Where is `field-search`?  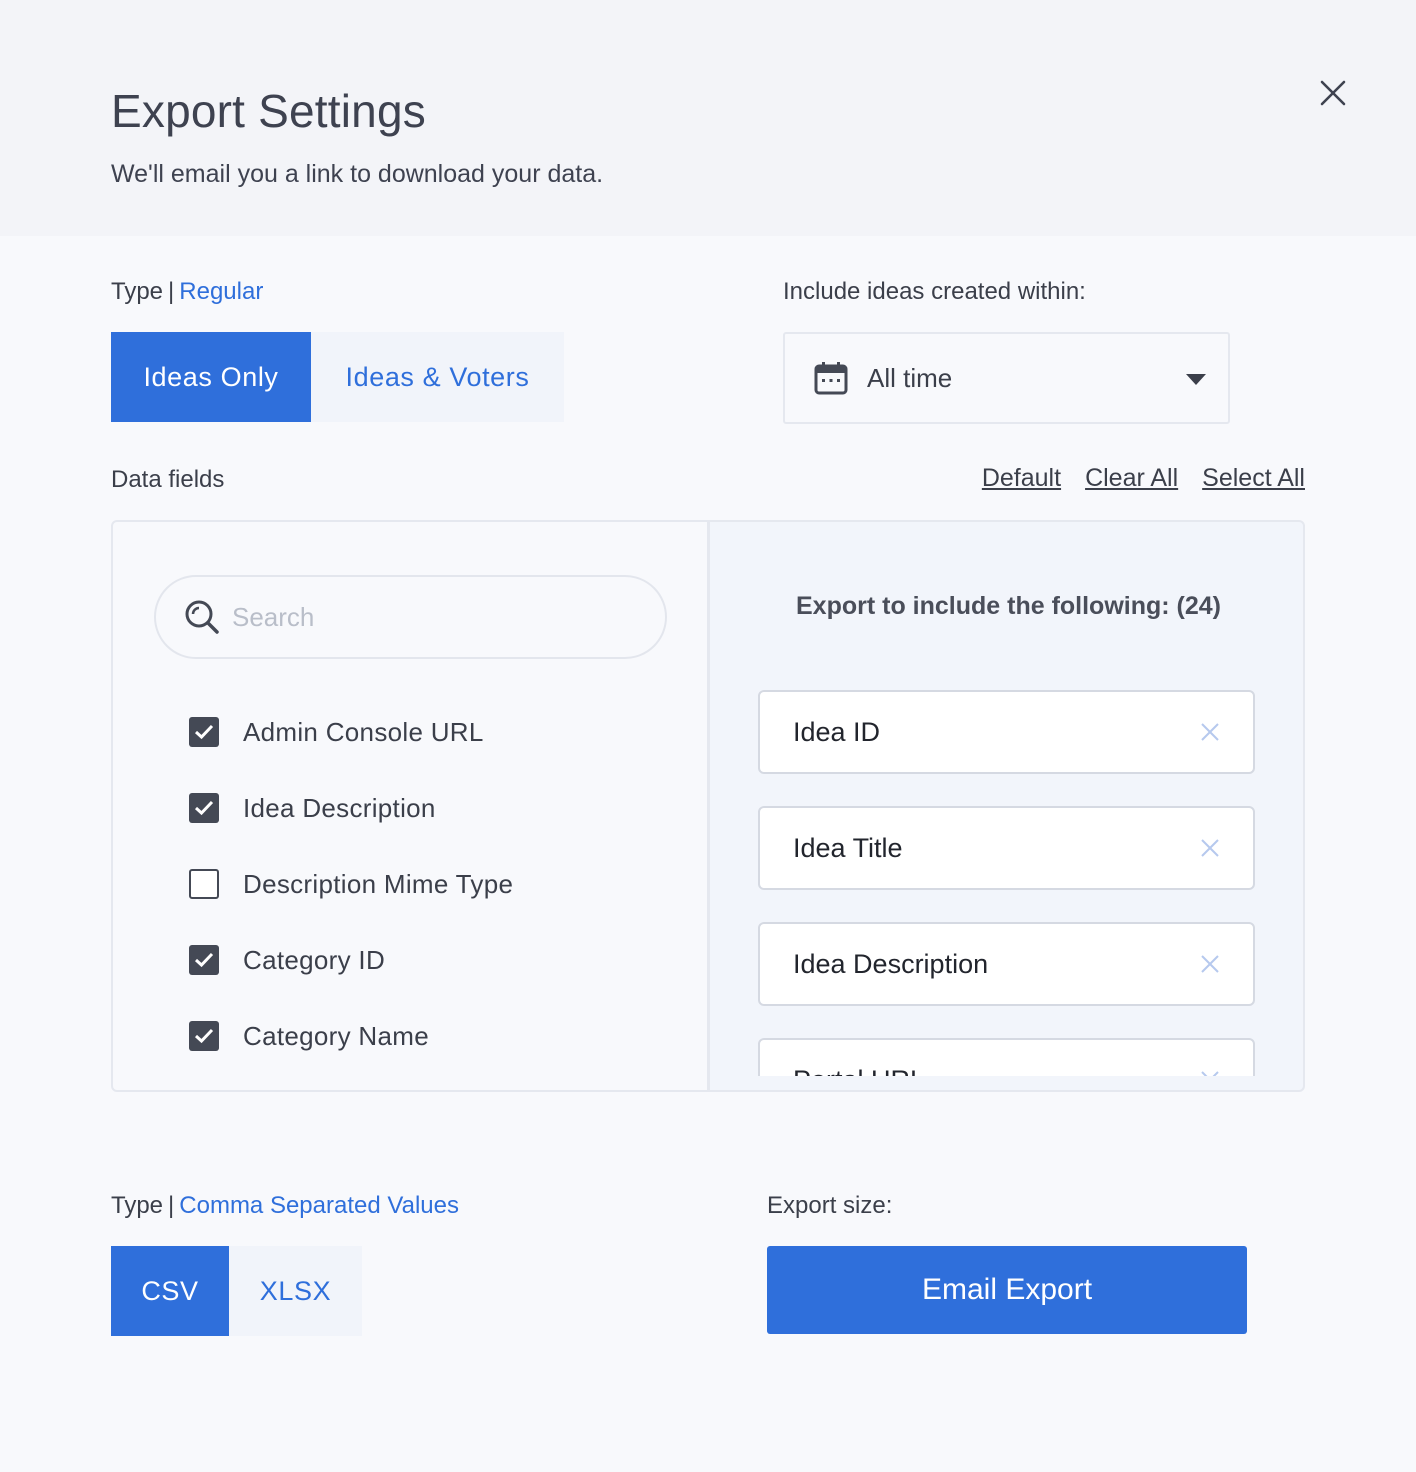 field-search is located at coordinates (410, 617).